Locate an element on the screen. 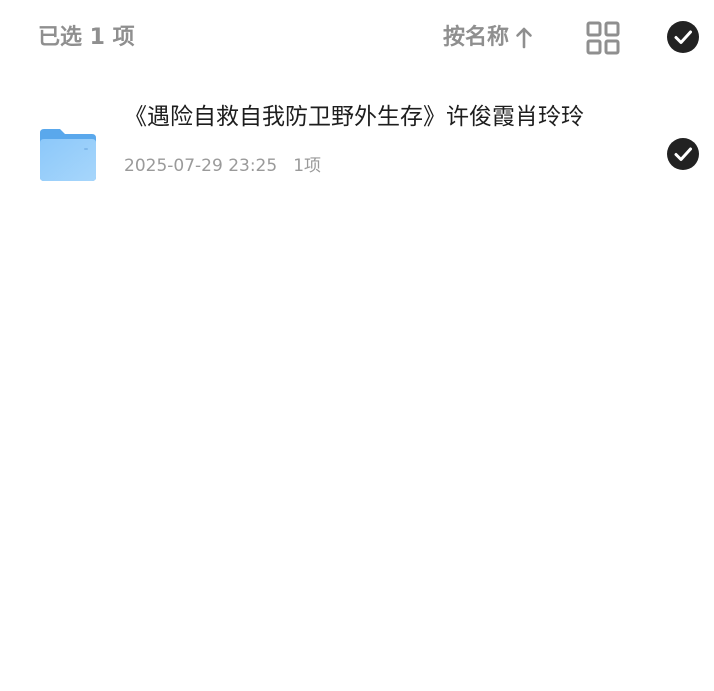  file-meta: 2025-07-29 23:25 1项 is located at coordinates (379, 166).